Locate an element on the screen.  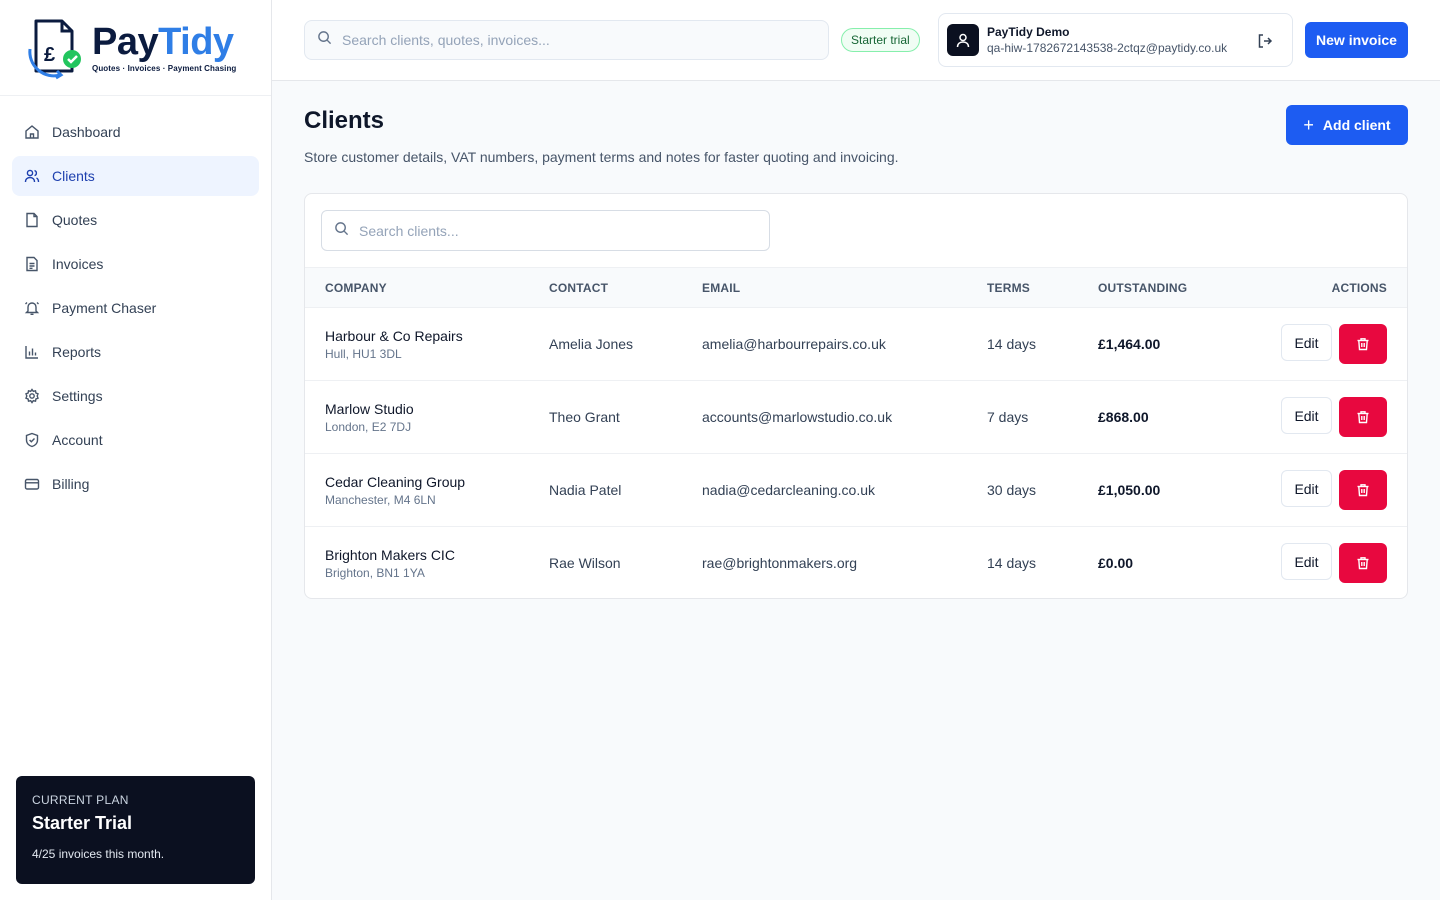
sidebar-item-label: Clients is located at coordinates (73, 176).